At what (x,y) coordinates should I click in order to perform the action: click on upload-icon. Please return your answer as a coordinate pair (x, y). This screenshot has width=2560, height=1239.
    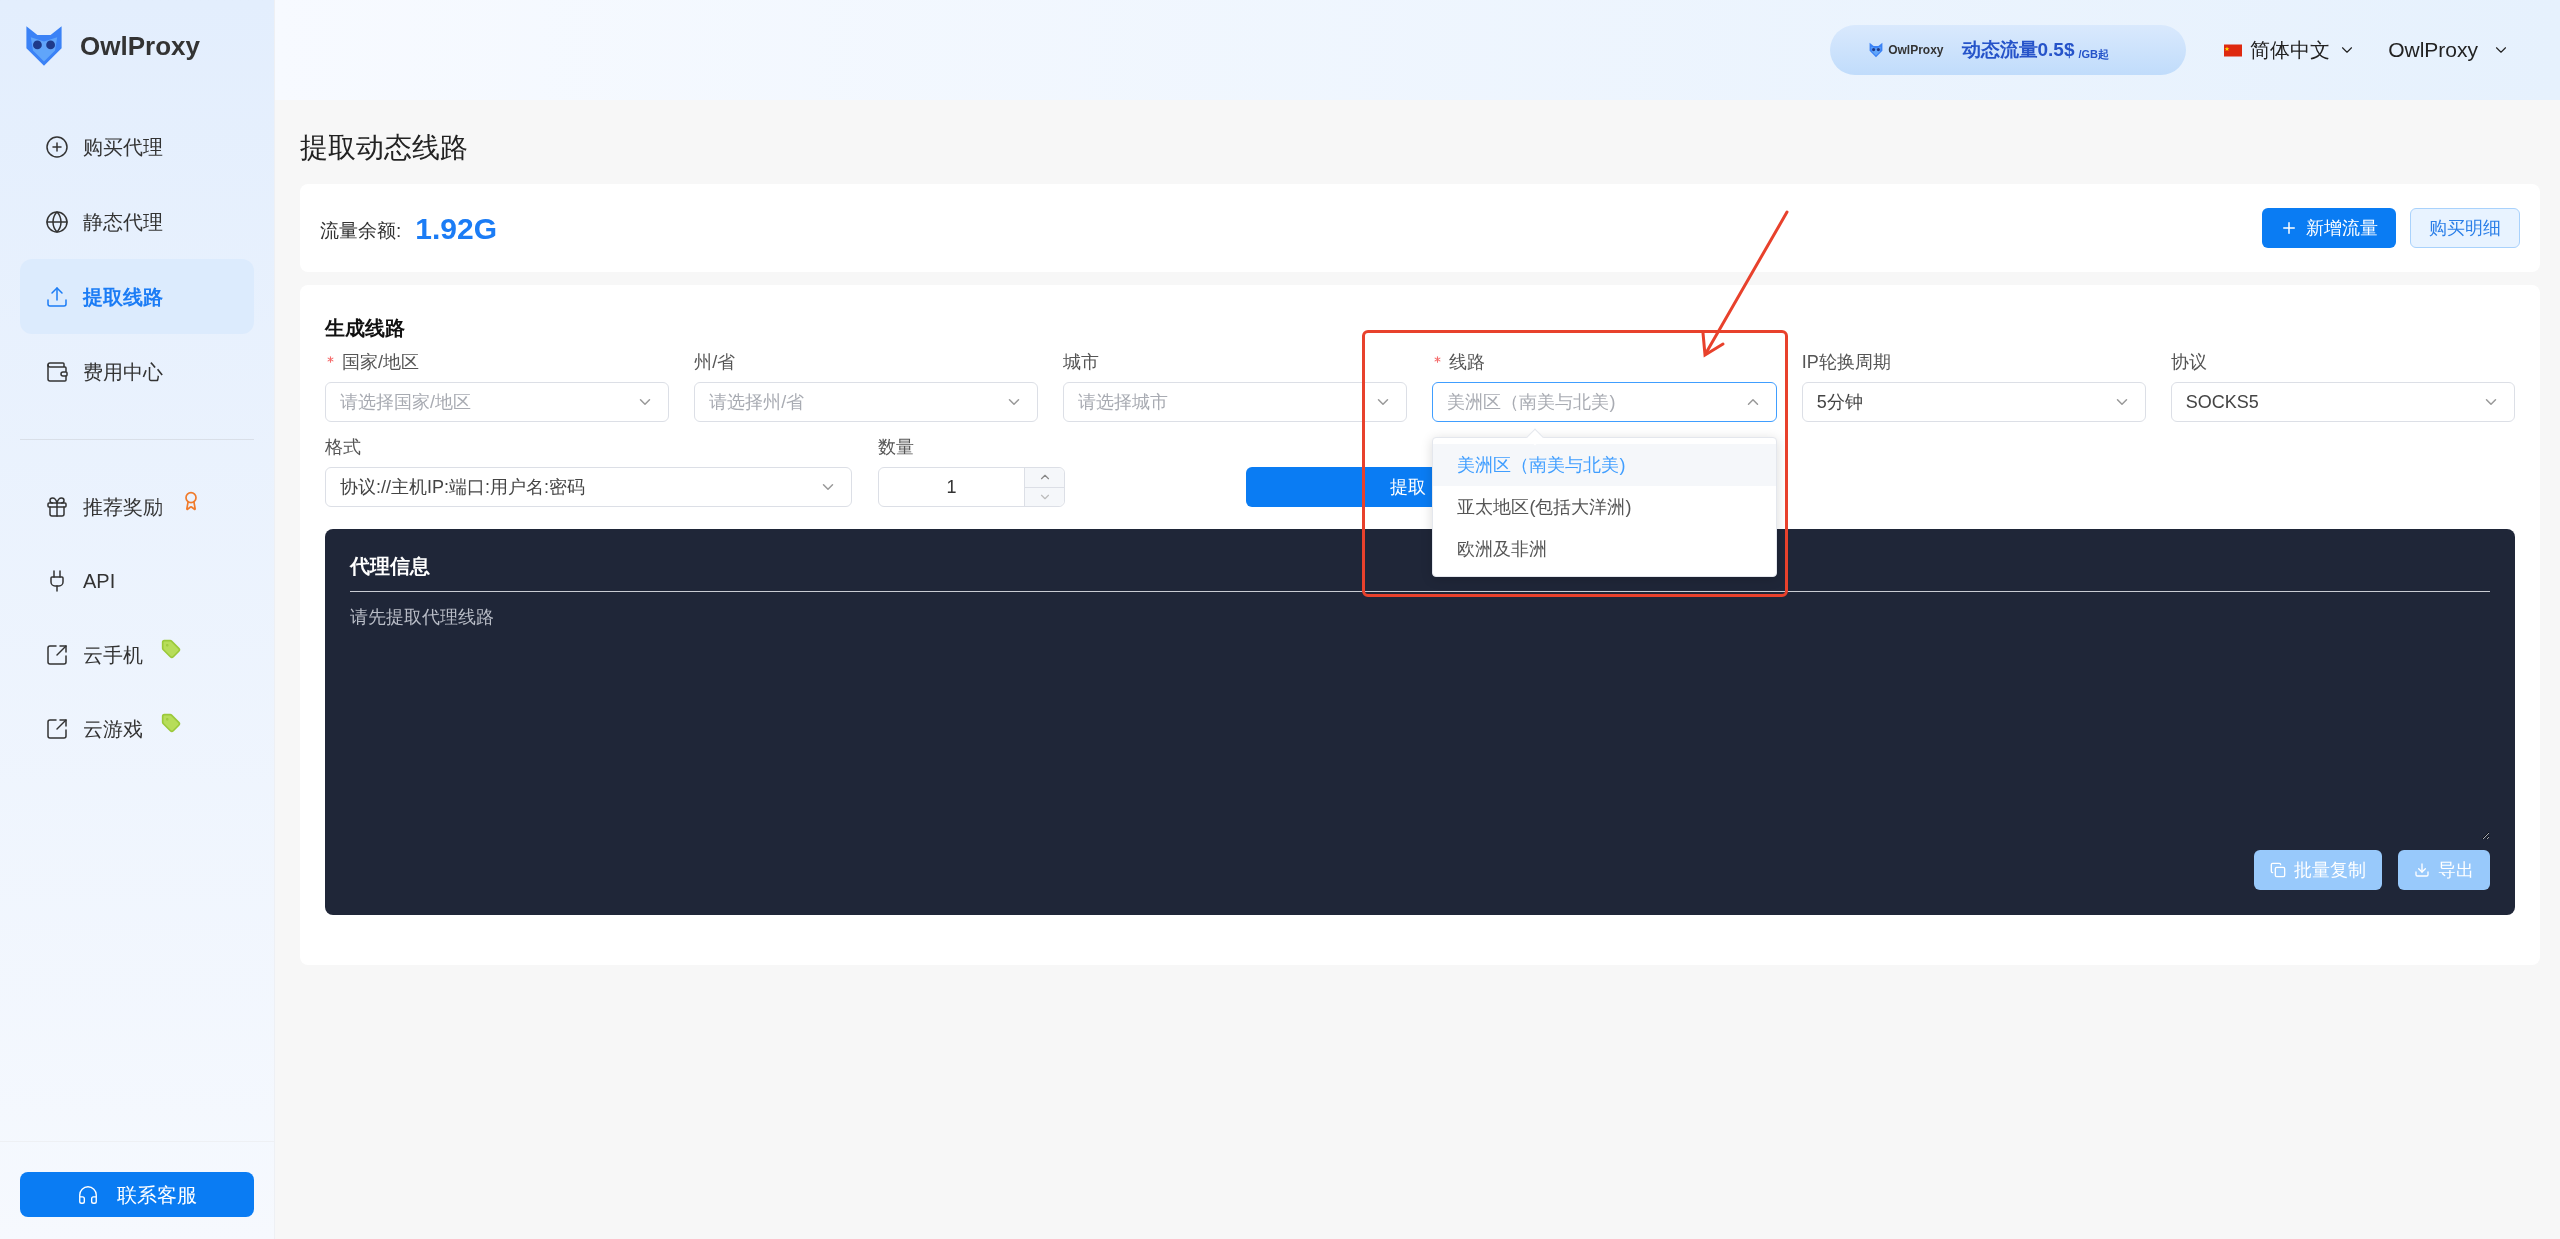
    Looking at the image, I should click on (57, 296).